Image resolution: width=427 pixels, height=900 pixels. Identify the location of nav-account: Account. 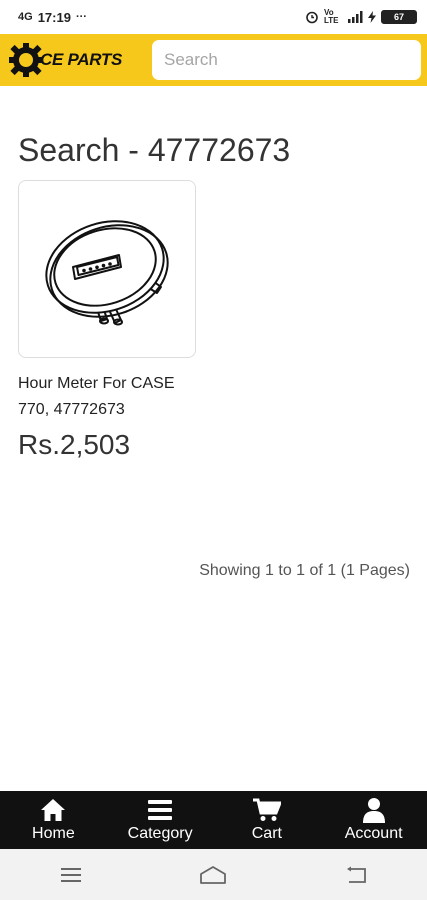
(373, 820).